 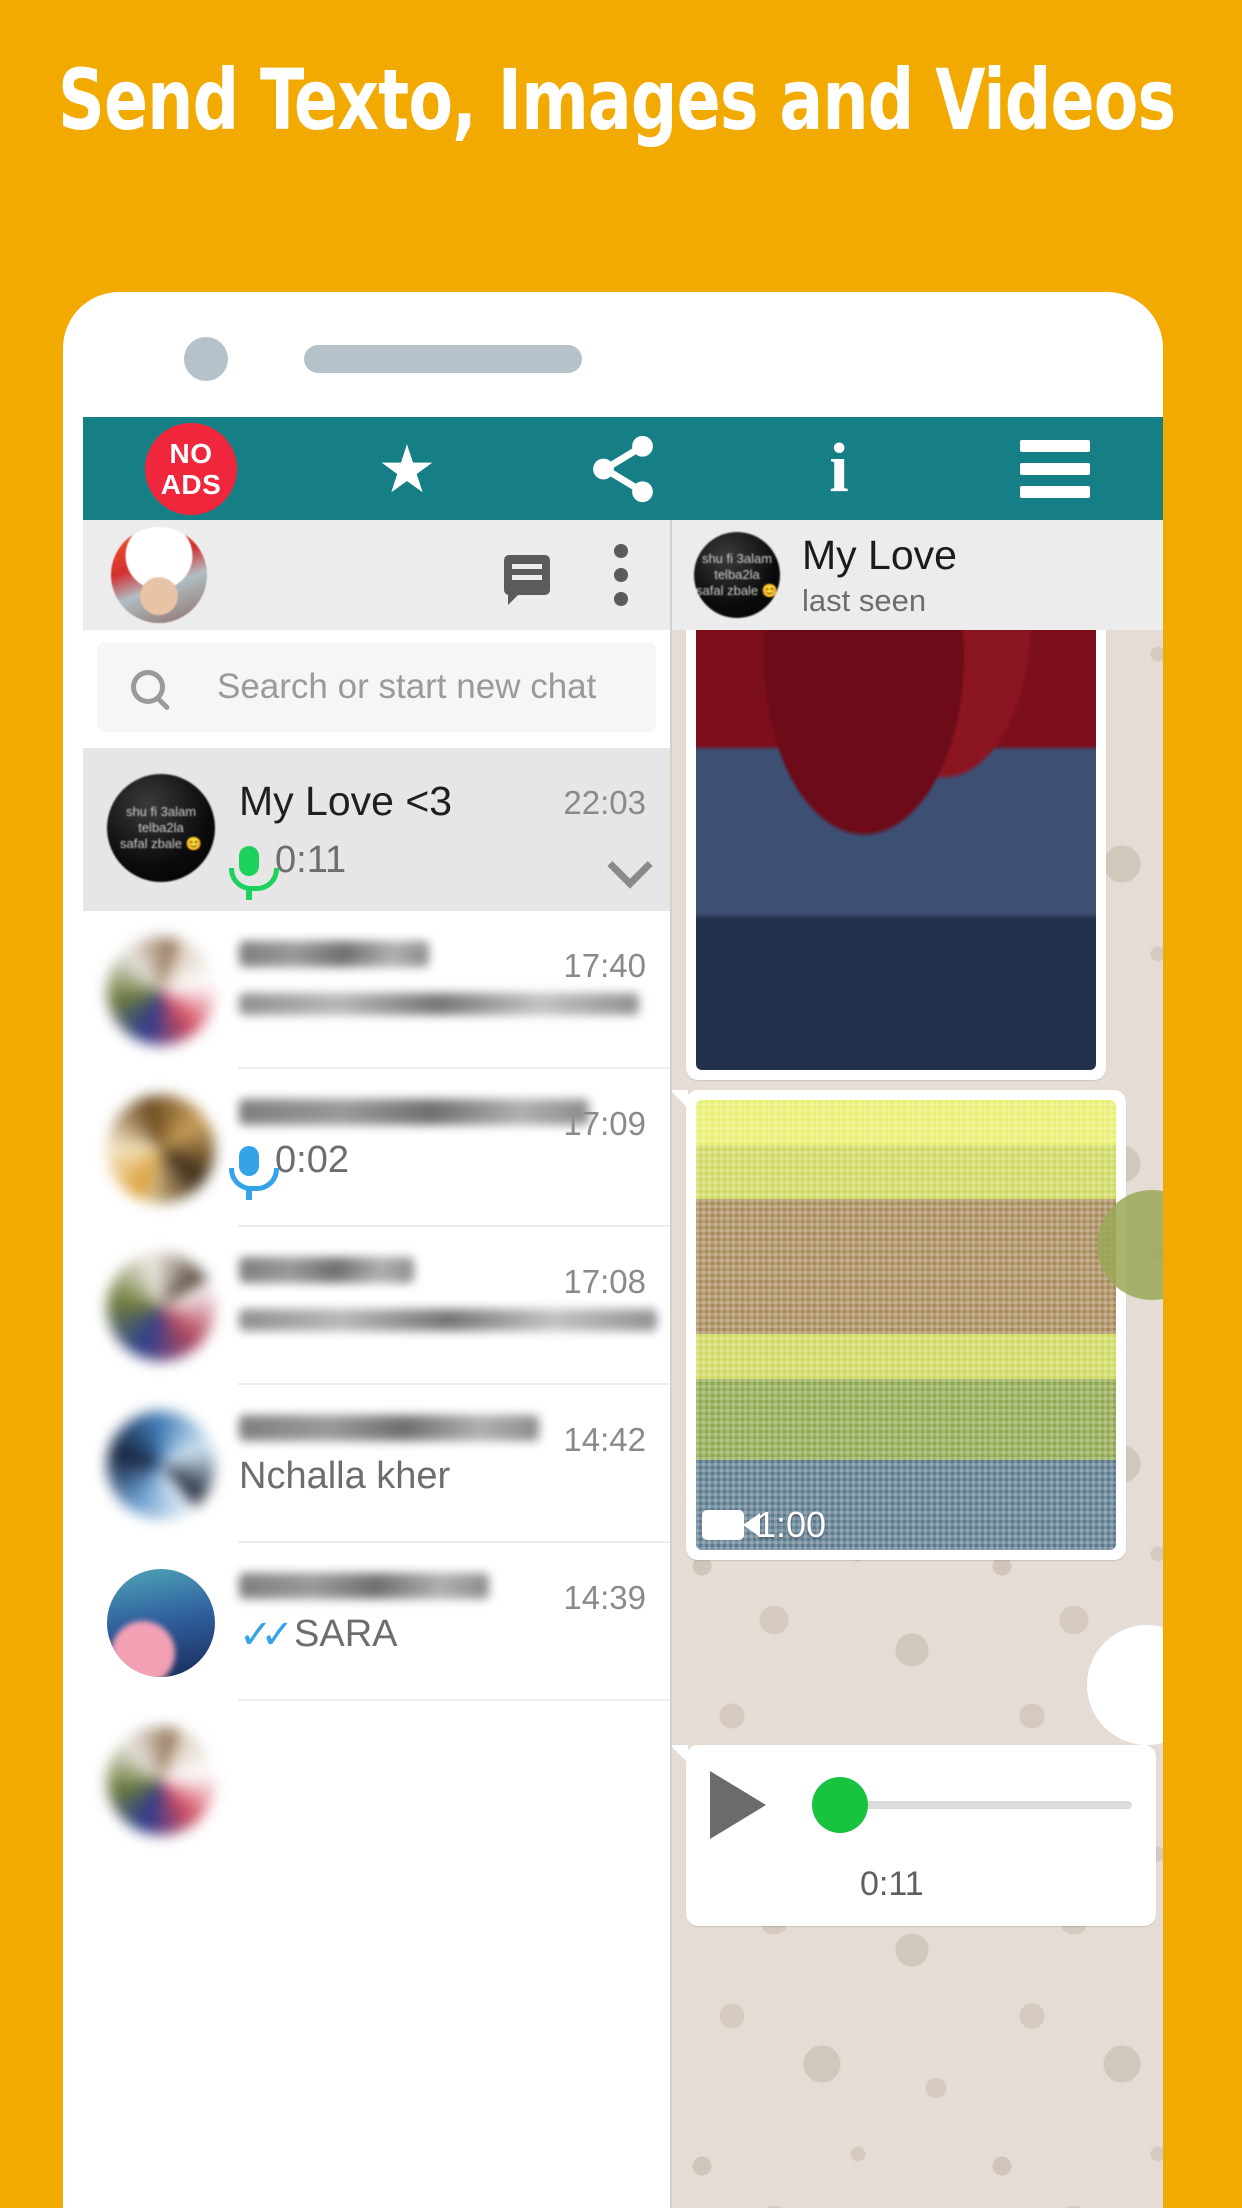 I want to click on share-button, so click(x=623, y=468).